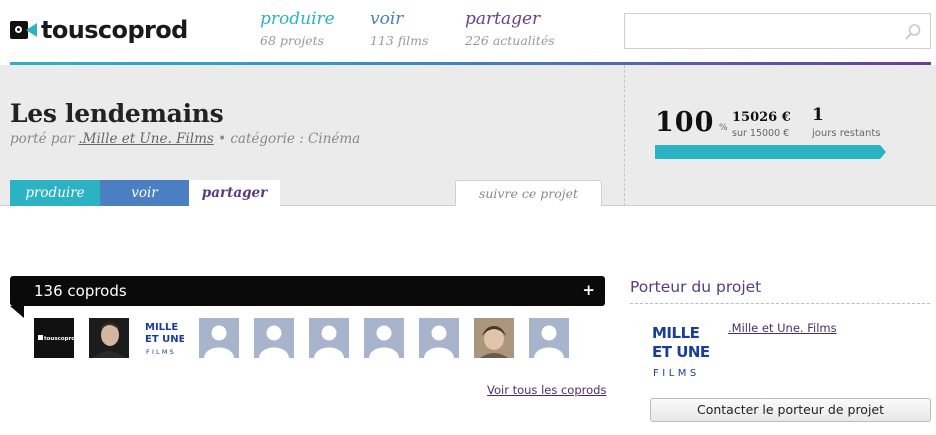 The image size is (936, 435). What do you see at coordinates (913, 32) in the screenshot?
I see `search-icon` at bounding box center [913, 32].